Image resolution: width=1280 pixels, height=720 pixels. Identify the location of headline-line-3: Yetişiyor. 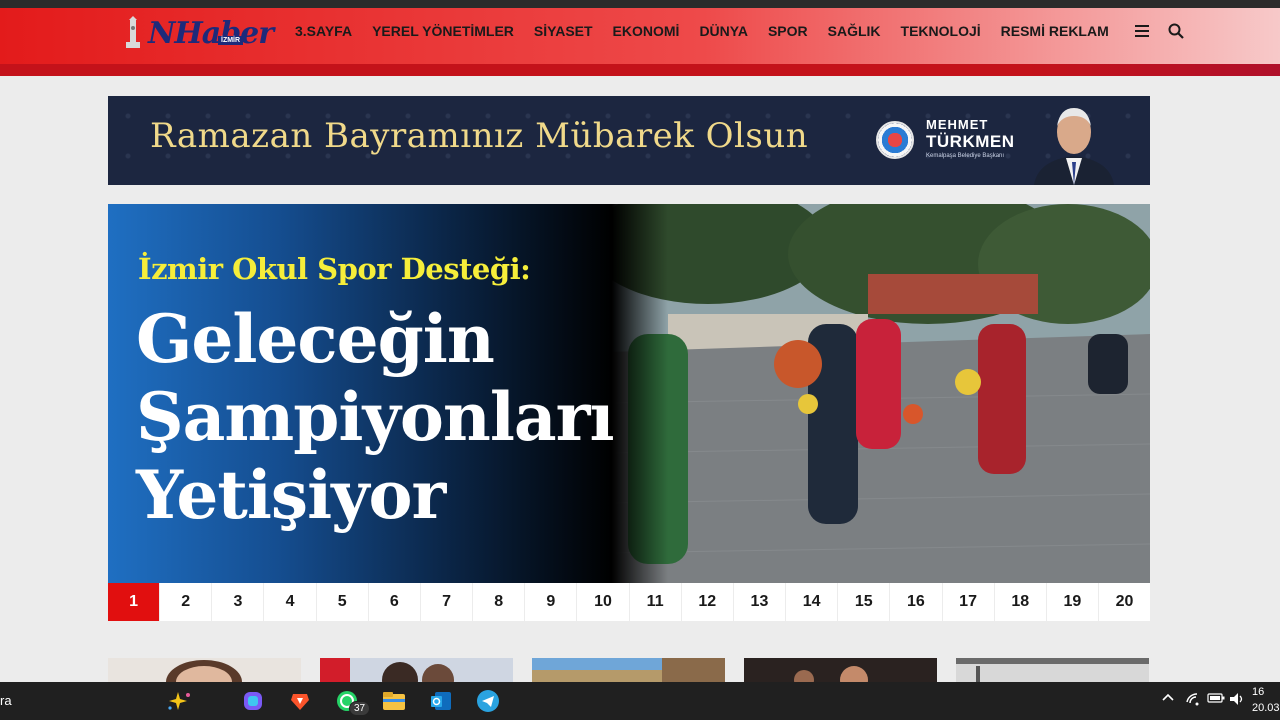
(291, 495).